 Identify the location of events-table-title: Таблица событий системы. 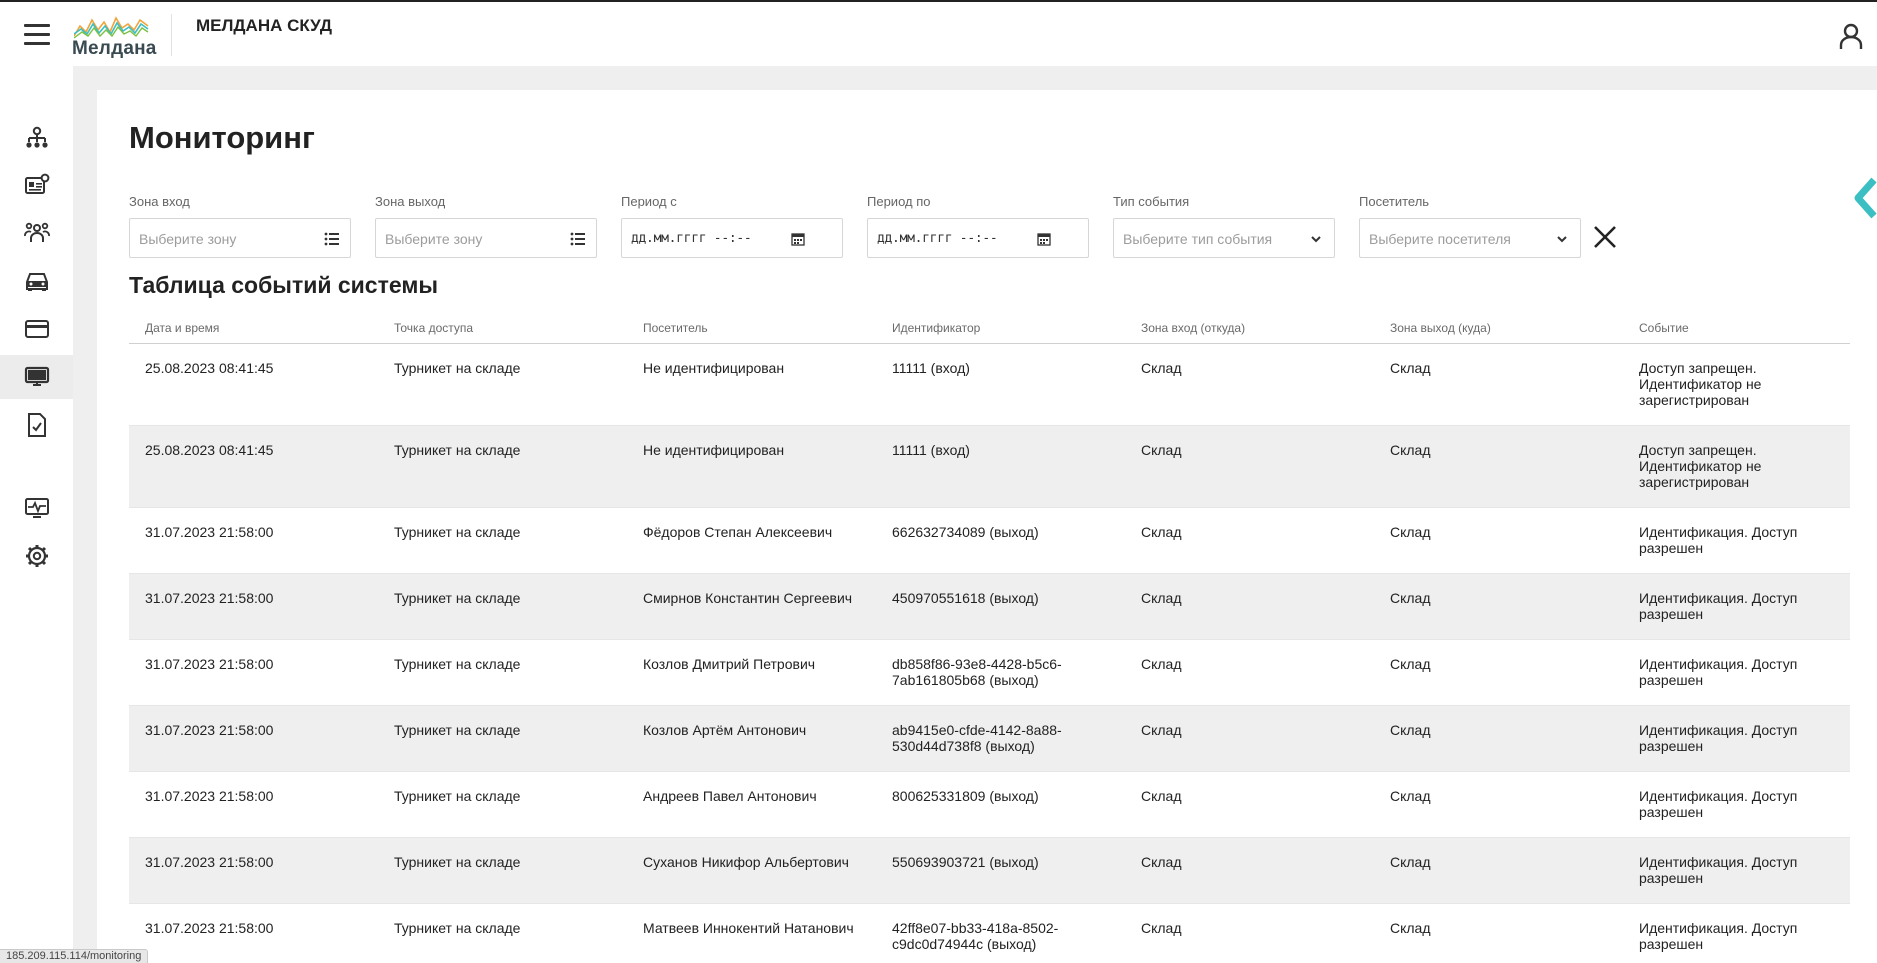
(284, 285).